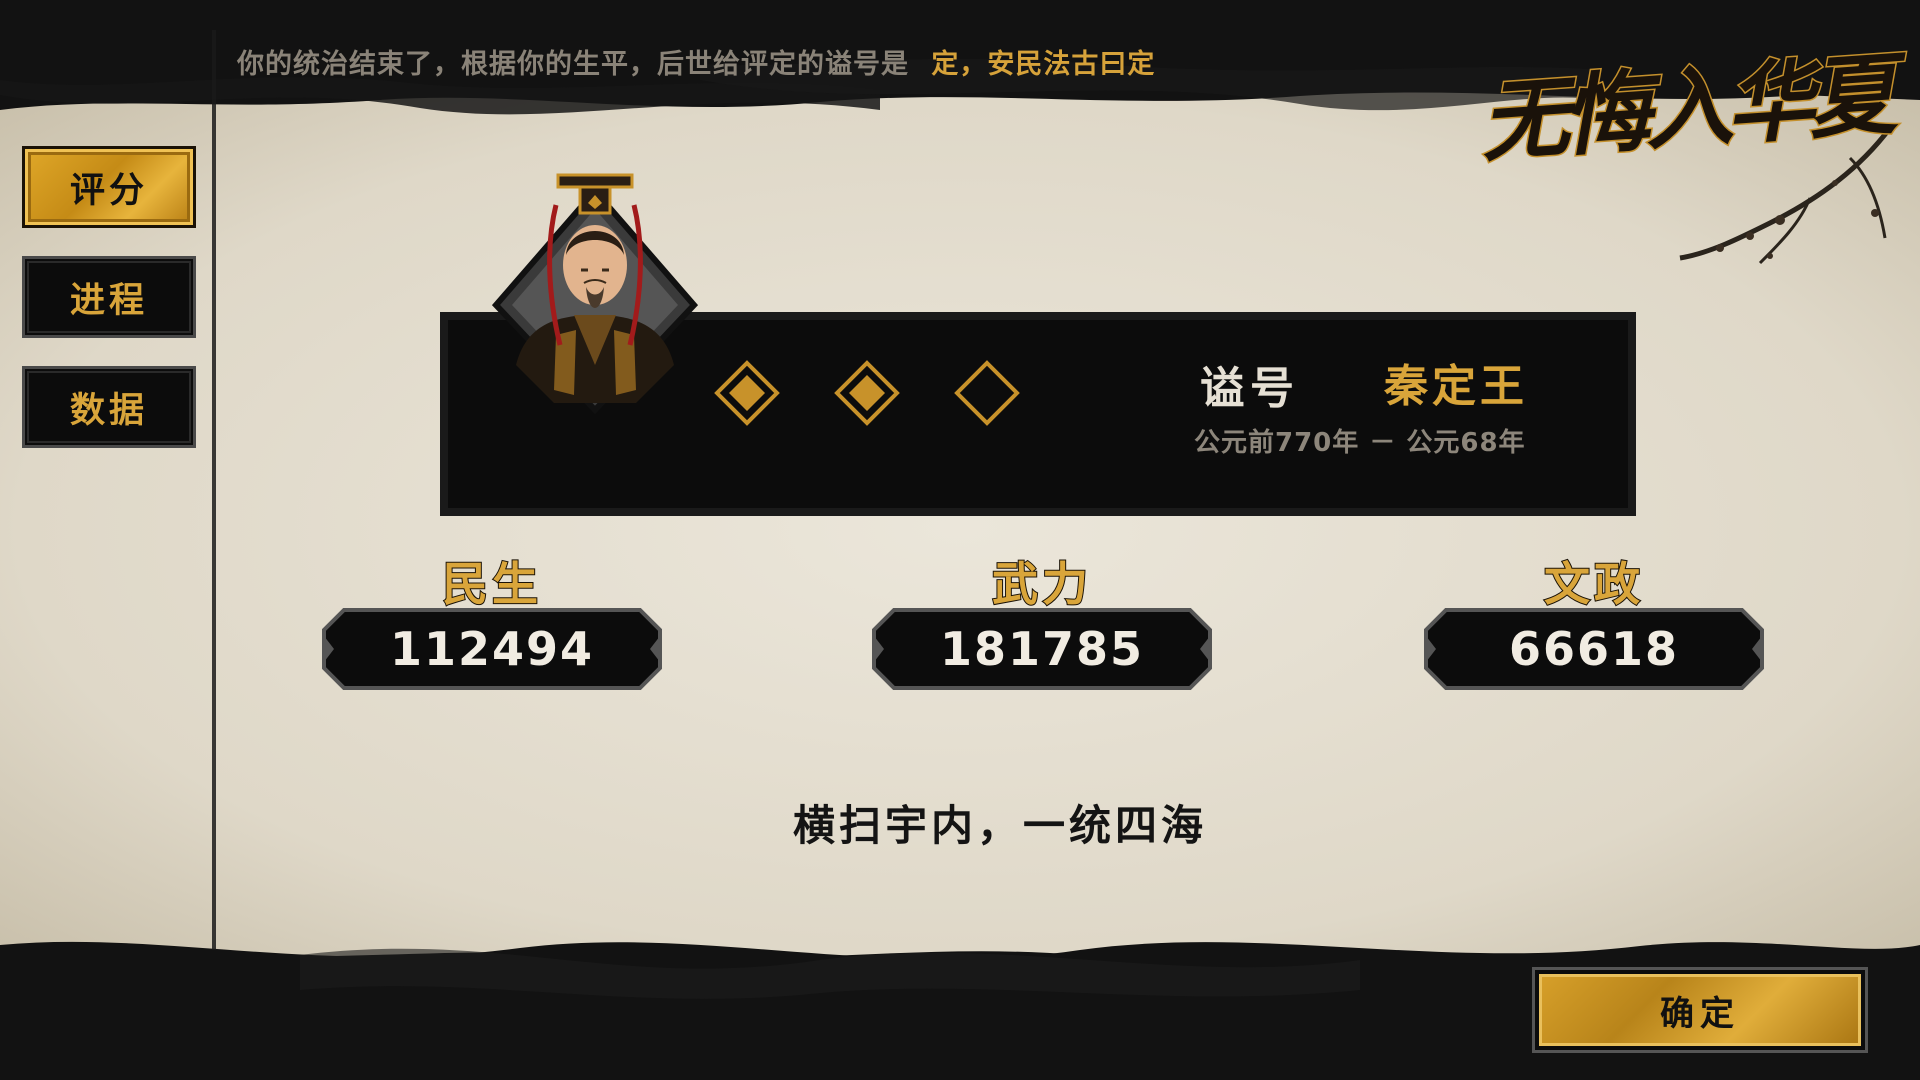 The image size is (1920, 1080). What do you see at coordinates (1700, 1013) in the screenshot?
I see `confirm-button-label: 确定` at bounding box center [1700, 1013].